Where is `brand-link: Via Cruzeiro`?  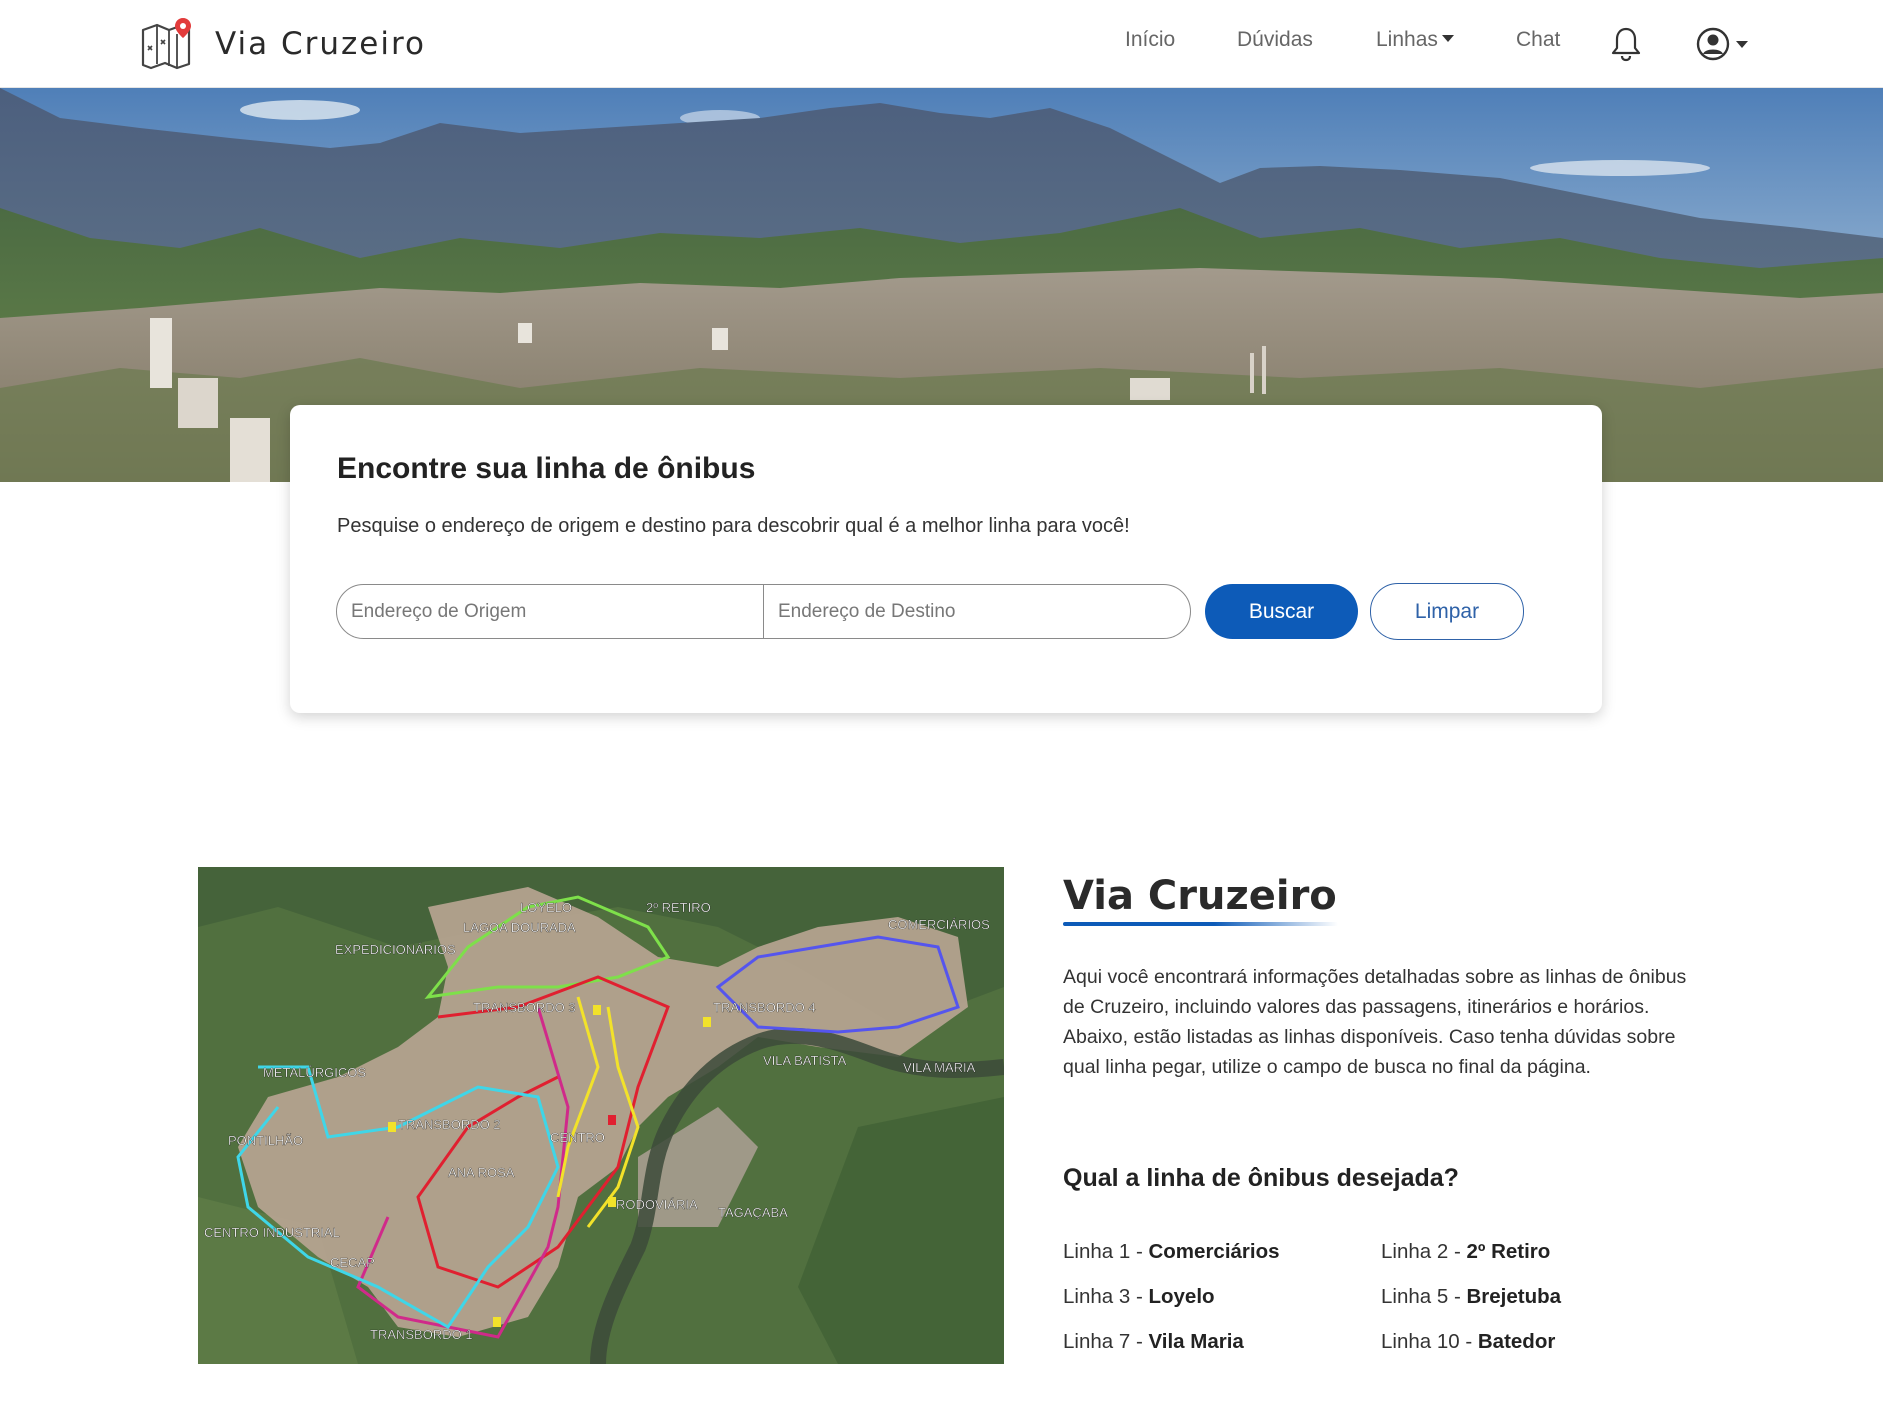 brand-link: Via Cruzeiro is located at coordinates (282, 44).